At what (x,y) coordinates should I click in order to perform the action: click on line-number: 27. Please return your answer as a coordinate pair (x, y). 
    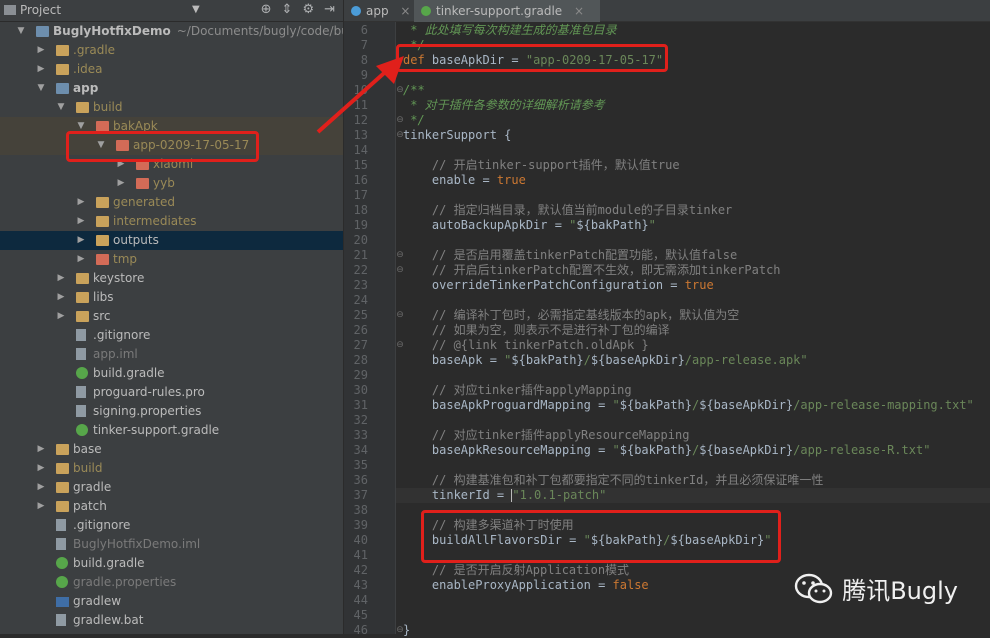
    Looking at the image, I should click on (360, 345).